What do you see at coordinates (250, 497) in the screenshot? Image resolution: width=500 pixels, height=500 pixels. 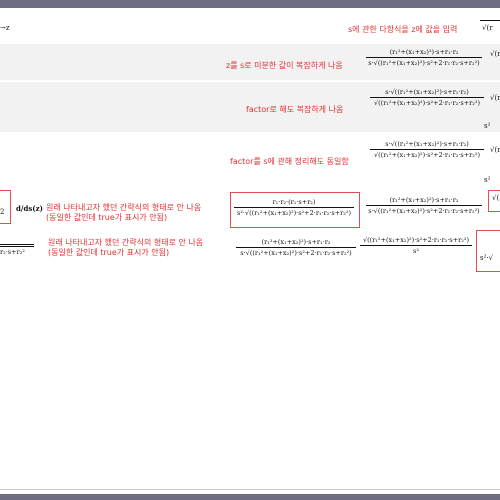 I see `status-bar` at bounding box center [250, 497].